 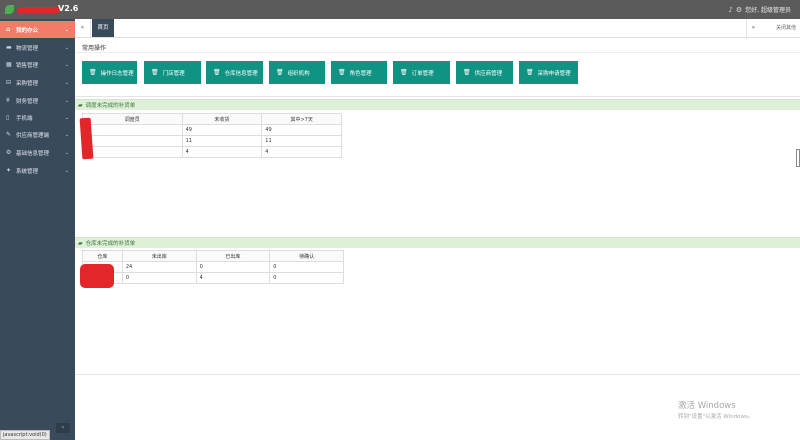 I want to click on op-button-label: 门店管理, so click(x=173, y=73).